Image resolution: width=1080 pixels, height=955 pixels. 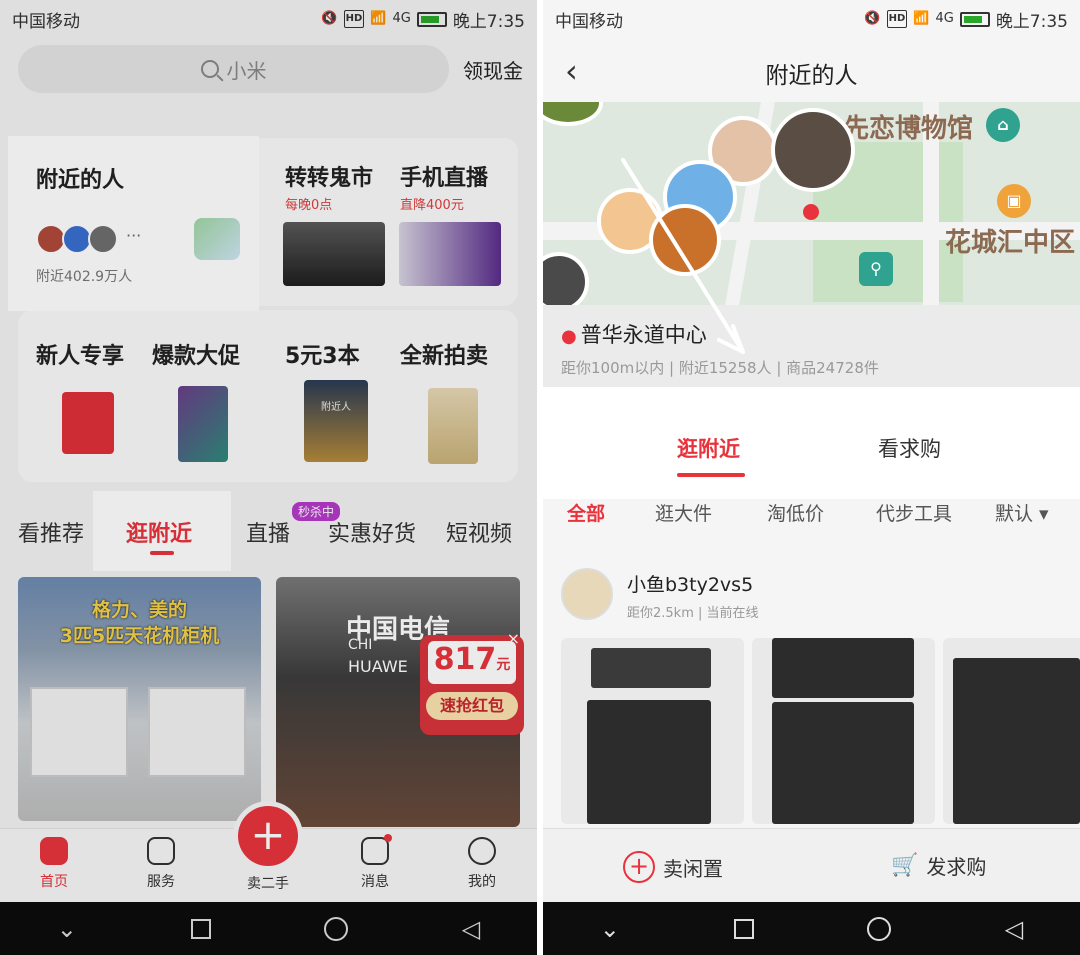 What do you see at coordinates (139, 623) in the screenshot?
I see `aircon-caption: 格力、美的 3匹5匹天花机柜机` at bounding box center [139, 623].